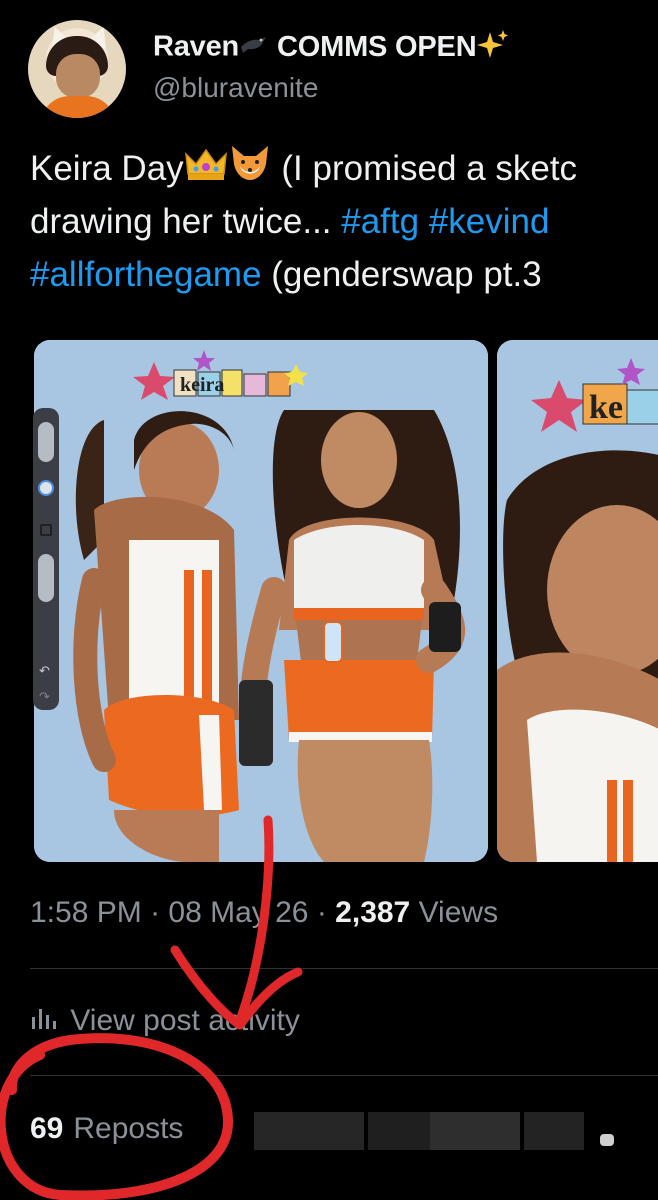  Describe the element at coordinates (46, 578) in the screenshot. I see `opacity-slider` at that location.